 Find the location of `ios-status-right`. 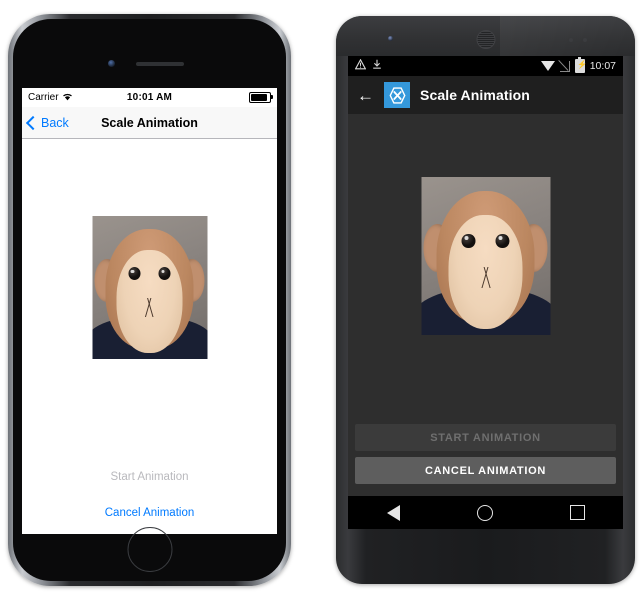

ios-status-right is located at coordinates (232, 97).